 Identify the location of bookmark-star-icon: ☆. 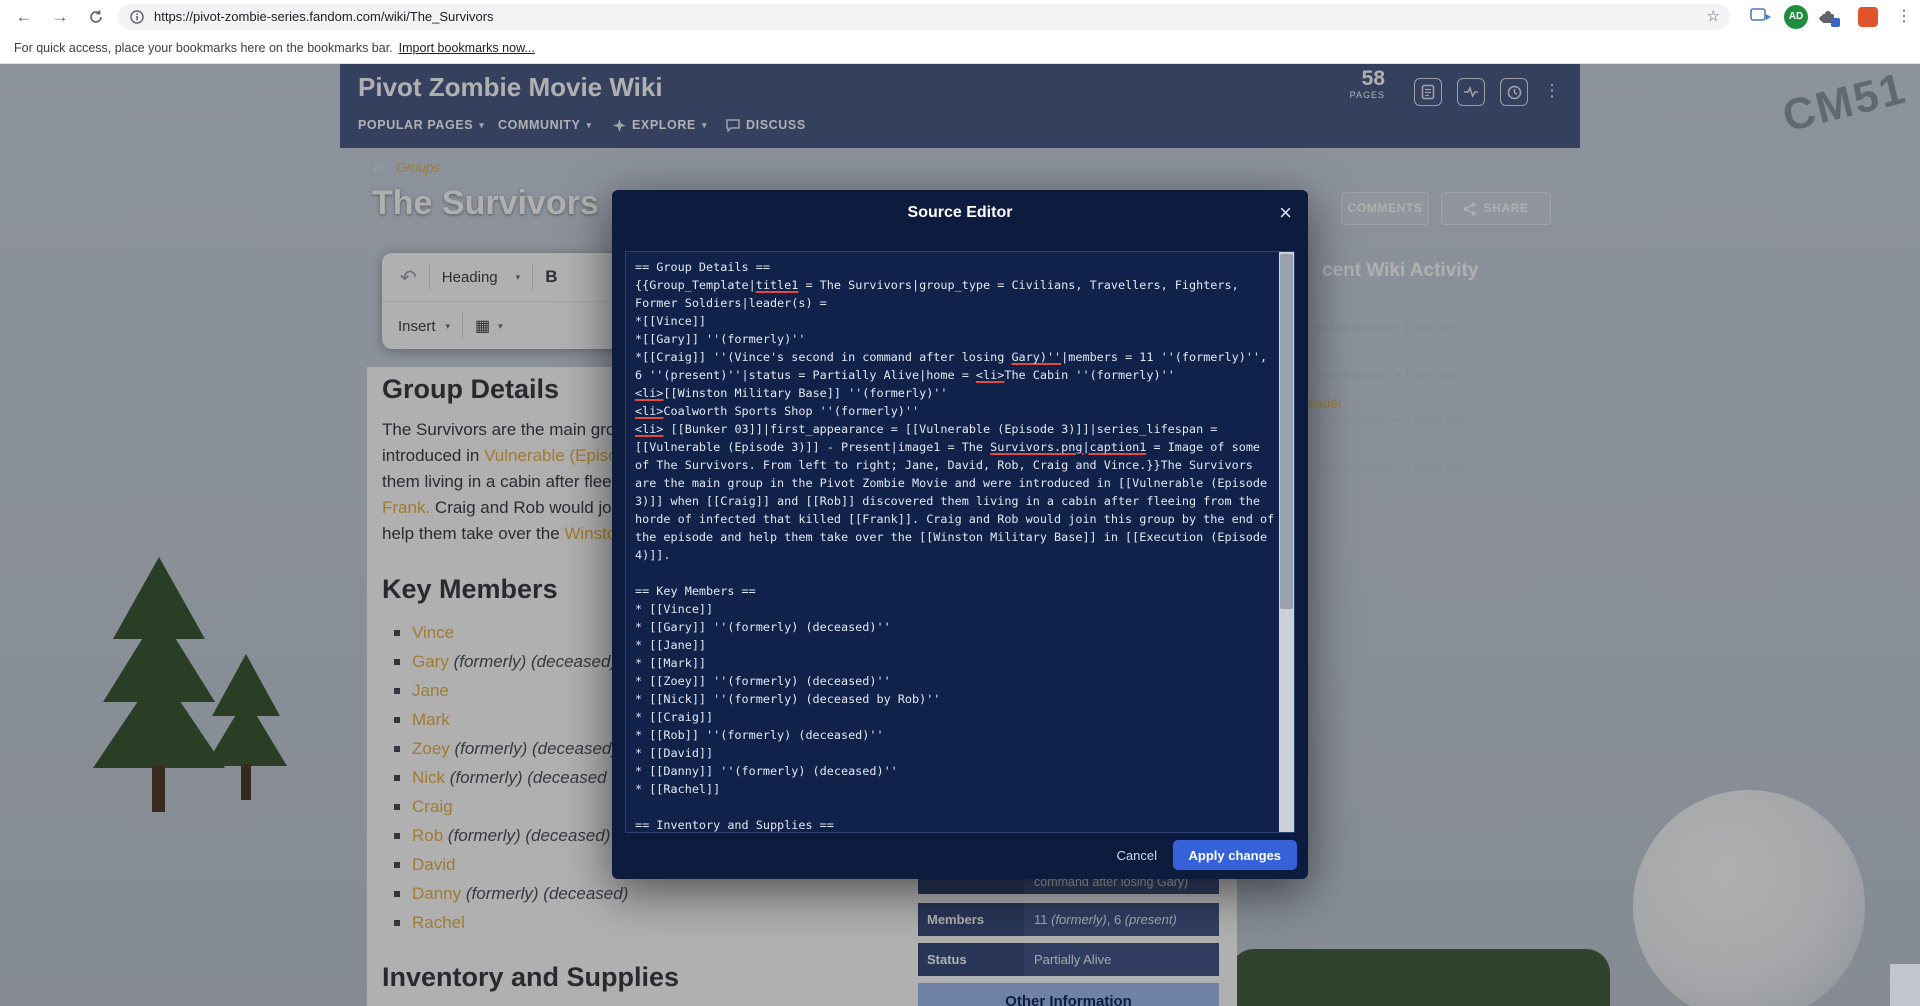
(1713, 17).